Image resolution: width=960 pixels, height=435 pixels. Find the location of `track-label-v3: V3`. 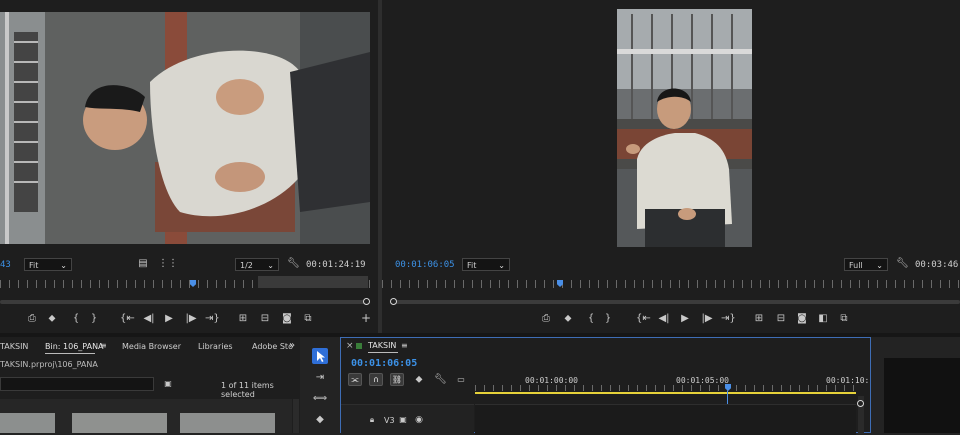

track-label-v3: V3 is located at coordinates (389, 420).